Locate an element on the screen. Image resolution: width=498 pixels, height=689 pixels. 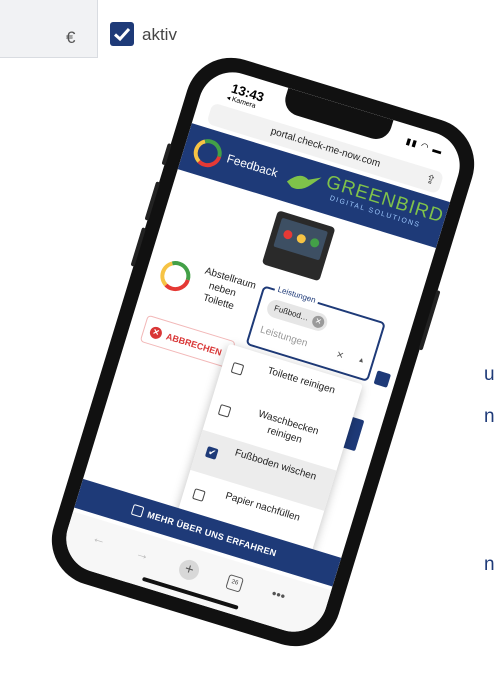
currency-symbol: € is located at coordinates (71, 37).